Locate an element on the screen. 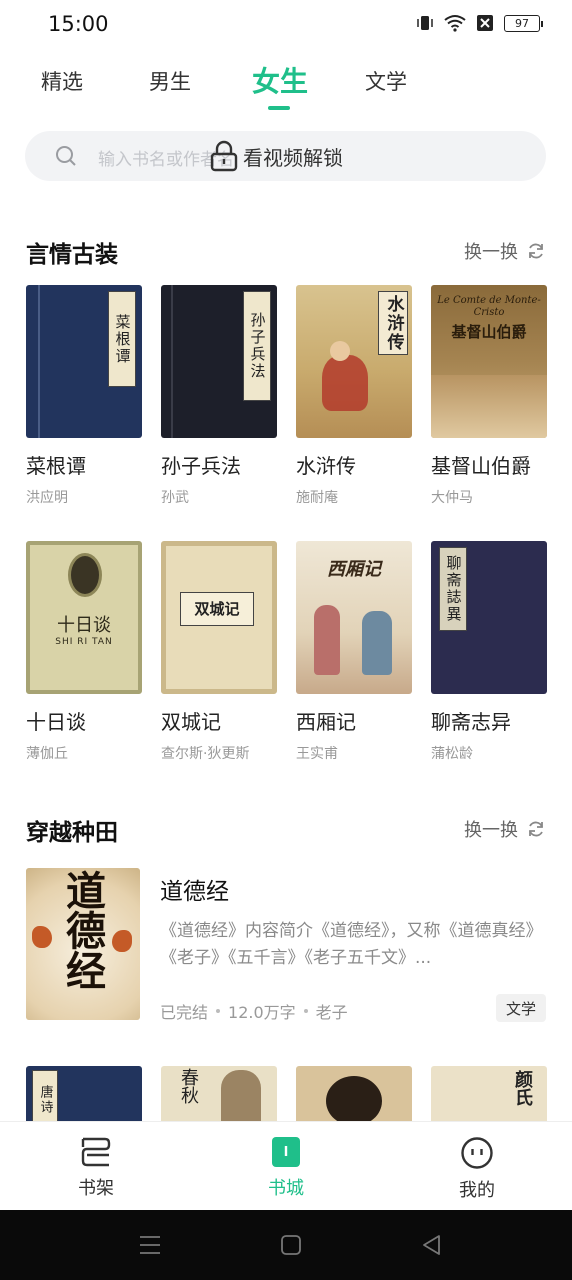 This screenshot has height=1280, width=572. book-cover: 唐诗 is located at coordinates (84, 1094).